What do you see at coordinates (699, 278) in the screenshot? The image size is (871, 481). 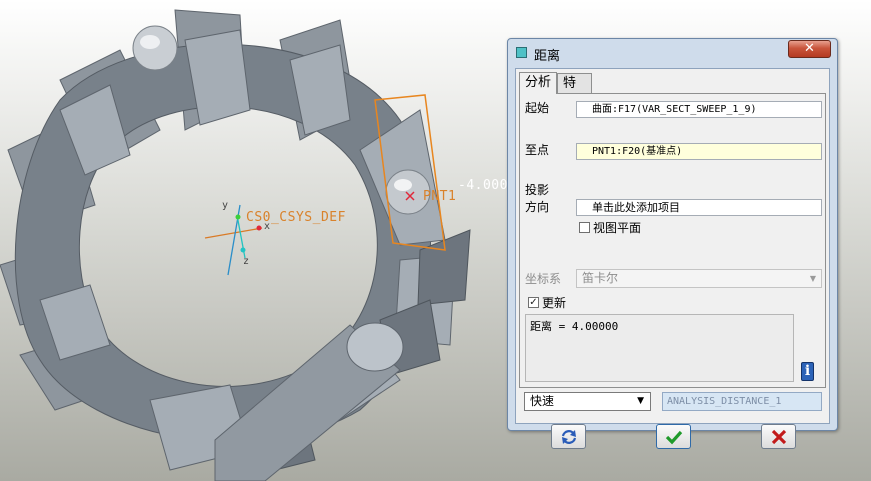 I see `csys-type-select: 笛卡尔 ▼` at bounding box center [699, 278].